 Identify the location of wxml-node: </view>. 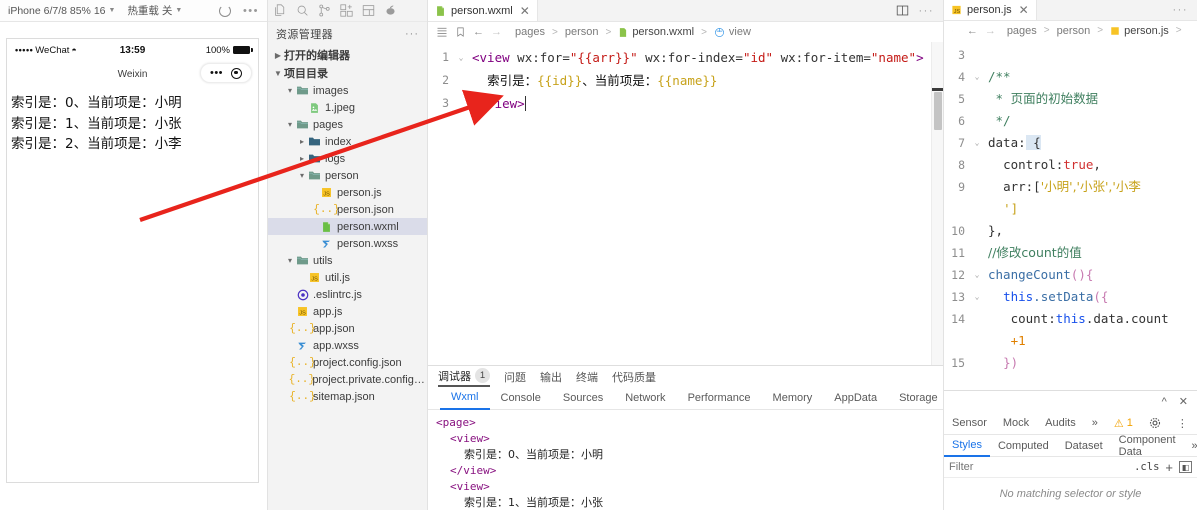
(689, 471).